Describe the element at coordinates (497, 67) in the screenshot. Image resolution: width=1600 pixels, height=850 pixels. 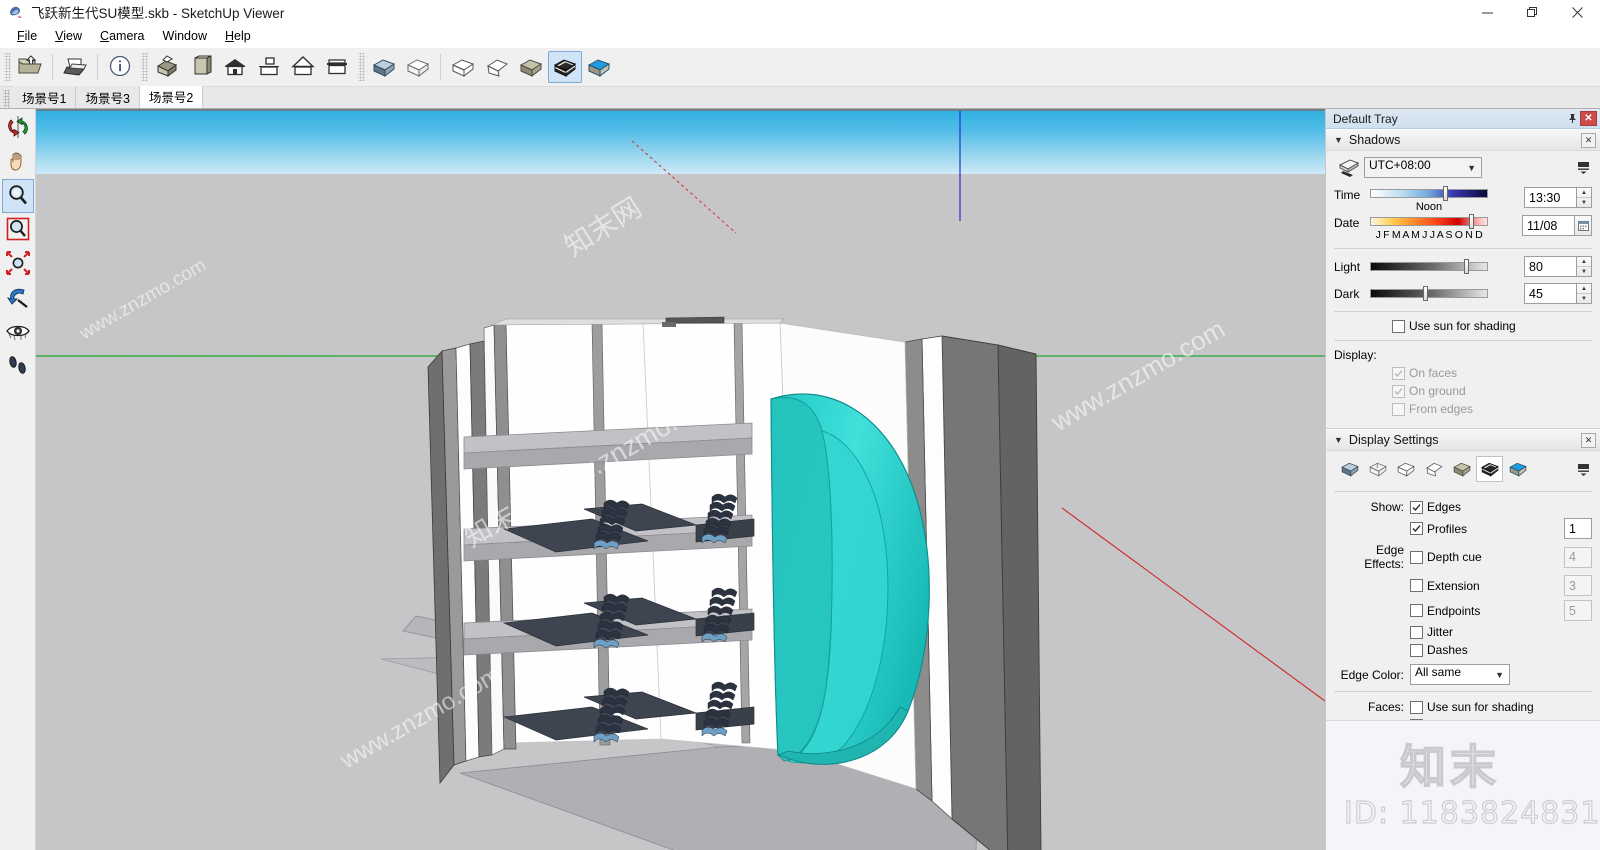
I see `style-monochrome-button` at that location.